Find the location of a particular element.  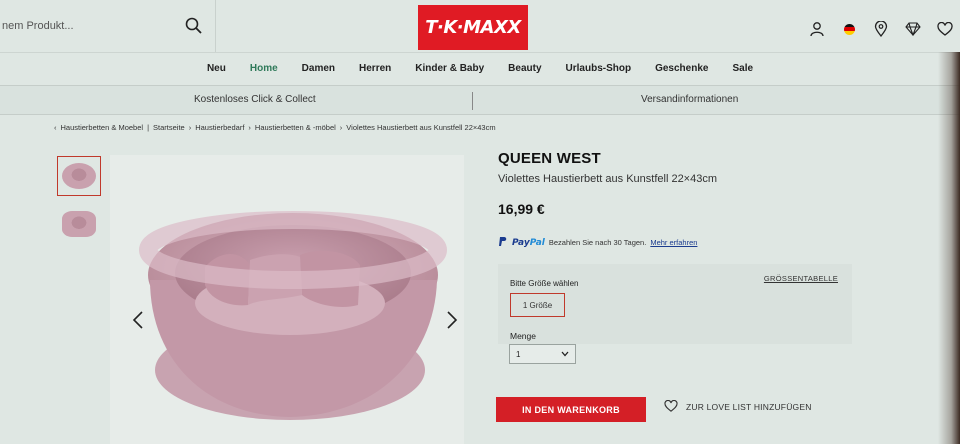

nav-item-urlaubs-shop: Urlaubs-Shop is located at coordinates (599, 68).